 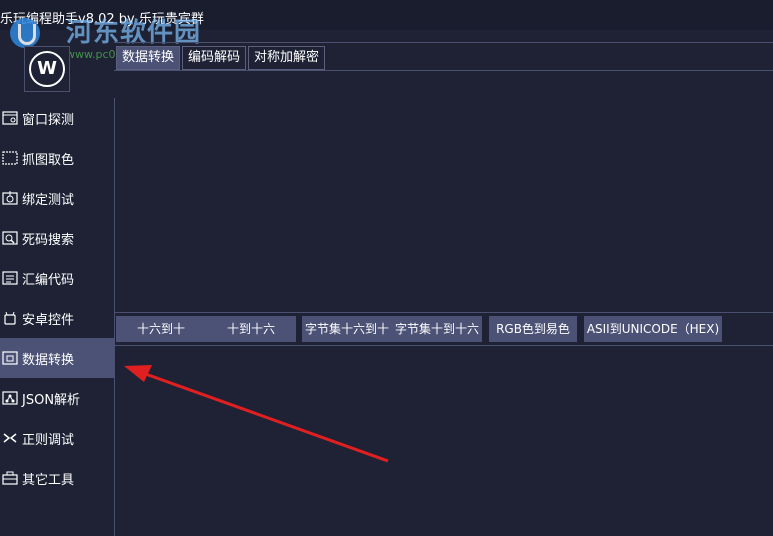 What do you see at coordinates (48, 320) in the screenshot?
I see `sidebar-item-label: 安卓控件` at bounding box center [48, 320].